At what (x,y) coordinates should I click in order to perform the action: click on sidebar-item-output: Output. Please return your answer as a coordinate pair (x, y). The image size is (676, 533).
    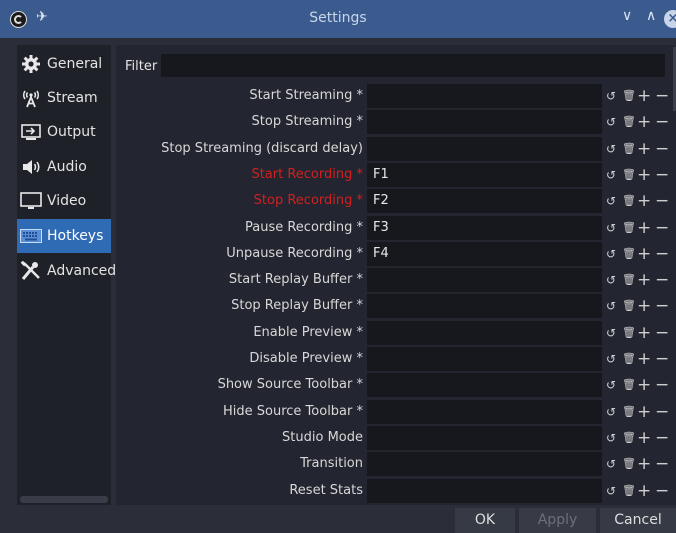
    Looking at the image, I should click on (64, 132).